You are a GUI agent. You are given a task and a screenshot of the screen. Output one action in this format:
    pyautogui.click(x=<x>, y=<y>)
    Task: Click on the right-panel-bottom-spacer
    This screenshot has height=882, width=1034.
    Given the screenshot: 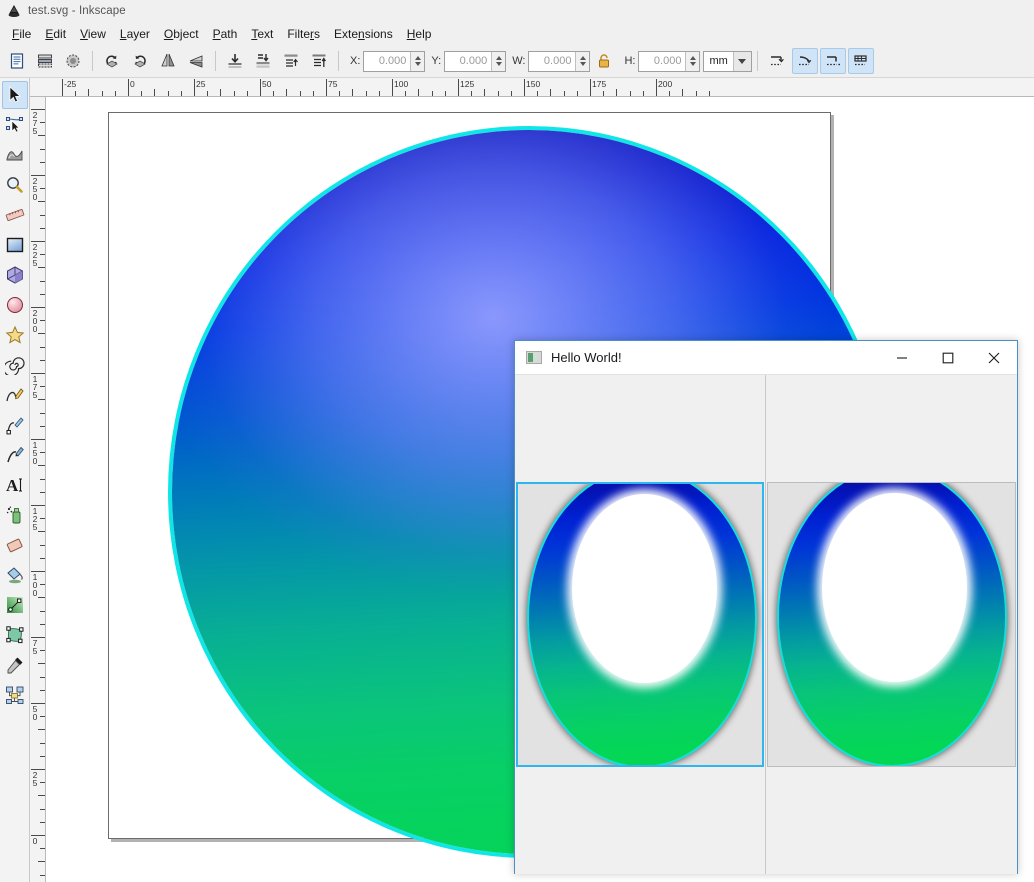 What is the action you would take?
    pyautogui.click(x=891, y=820)
    